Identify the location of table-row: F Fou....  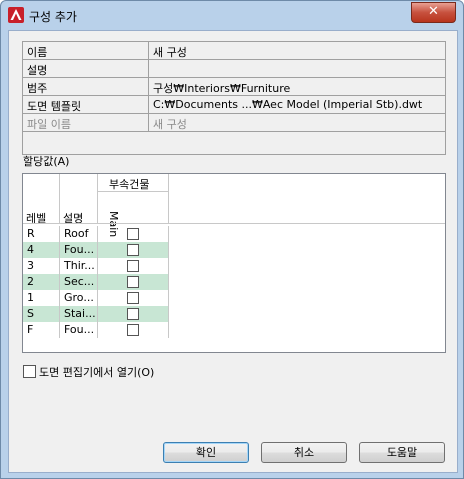
(95, 330).